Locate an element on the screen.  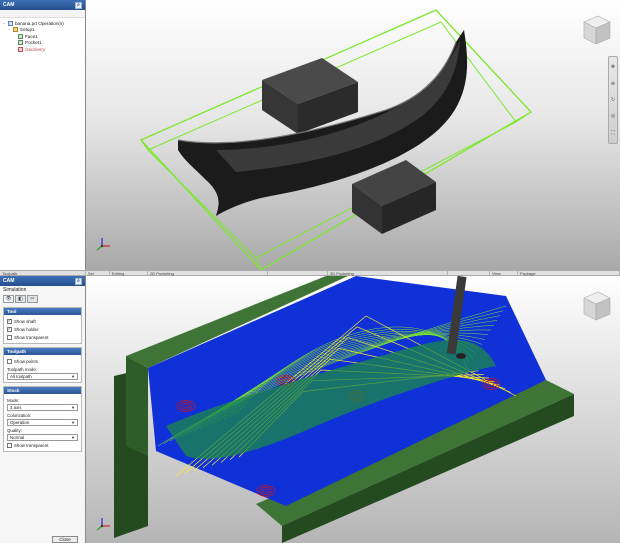
fit-icon: ⛶ is located at coordinates (613, 133).